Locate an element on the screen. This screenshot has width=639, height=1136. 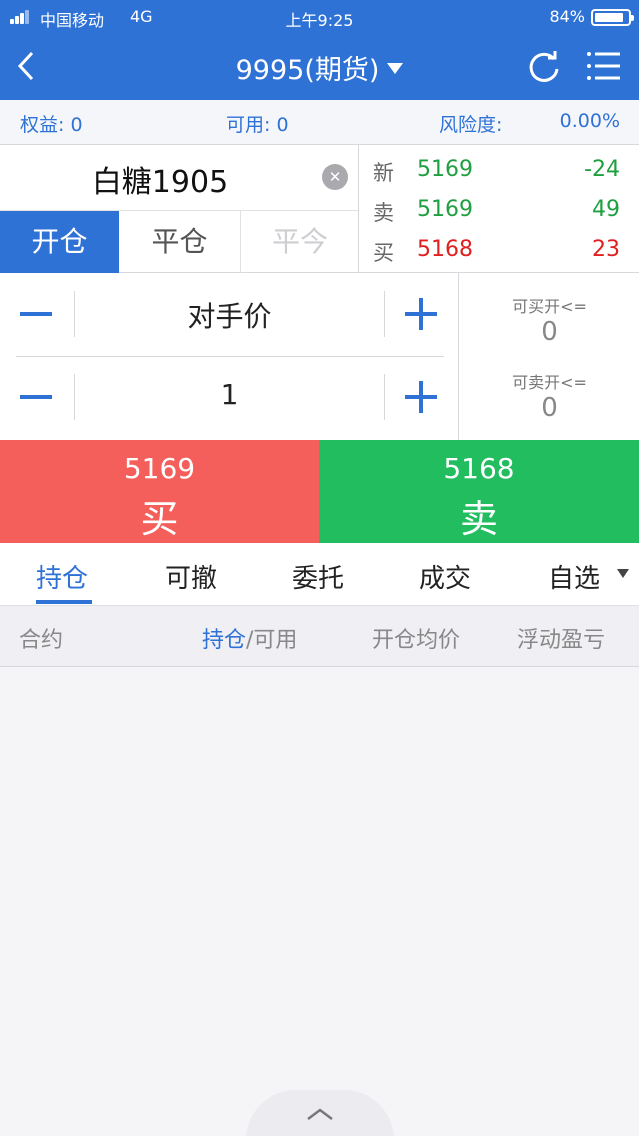
quote-change: -24 is located at coordinates (602, 169).